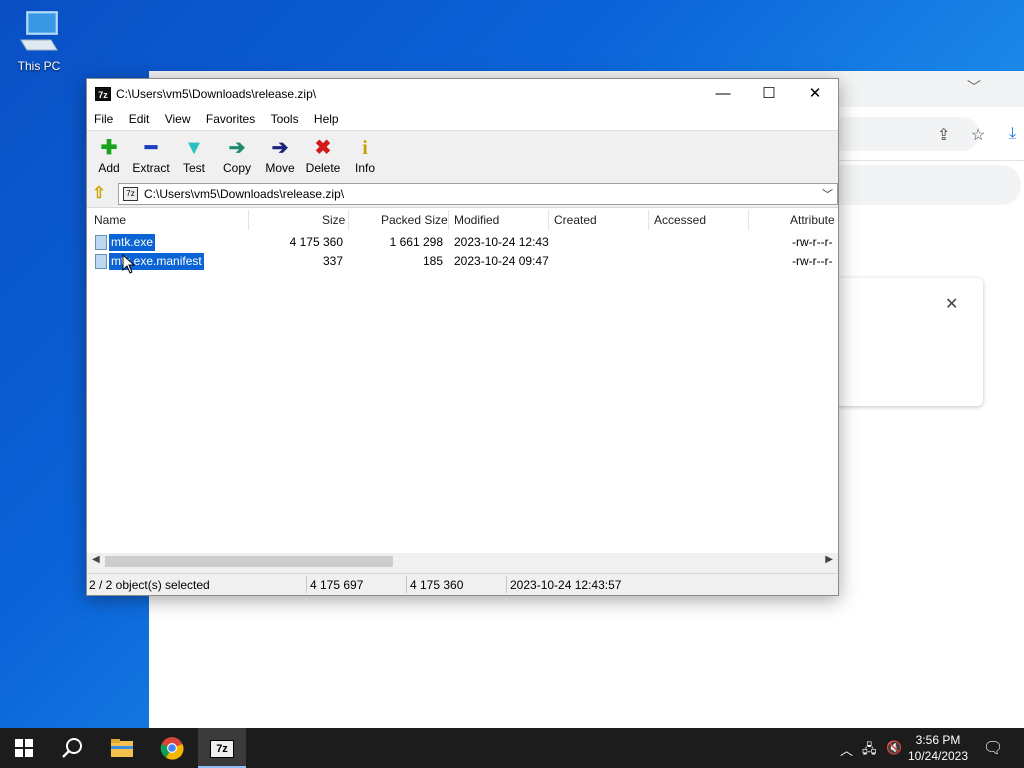 The image size is (1024, 768). I want to click on menu-file: File, so click(103, 119).